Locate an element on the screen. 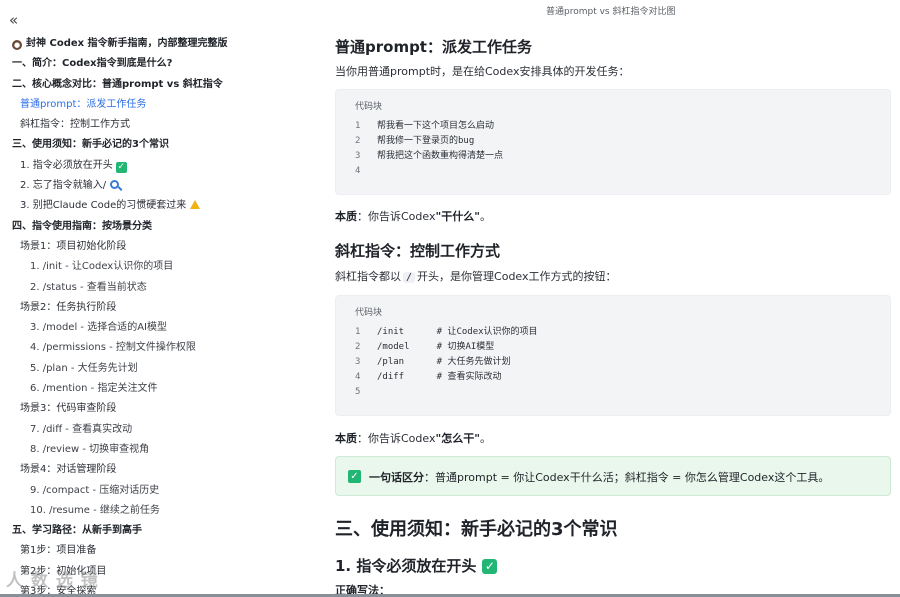 Image resolution: width=900 pixels, height=597 pixels. essence-line-prompt: 本质：你告诉Codex"干什么"。 is located at coordinates (413, 216).